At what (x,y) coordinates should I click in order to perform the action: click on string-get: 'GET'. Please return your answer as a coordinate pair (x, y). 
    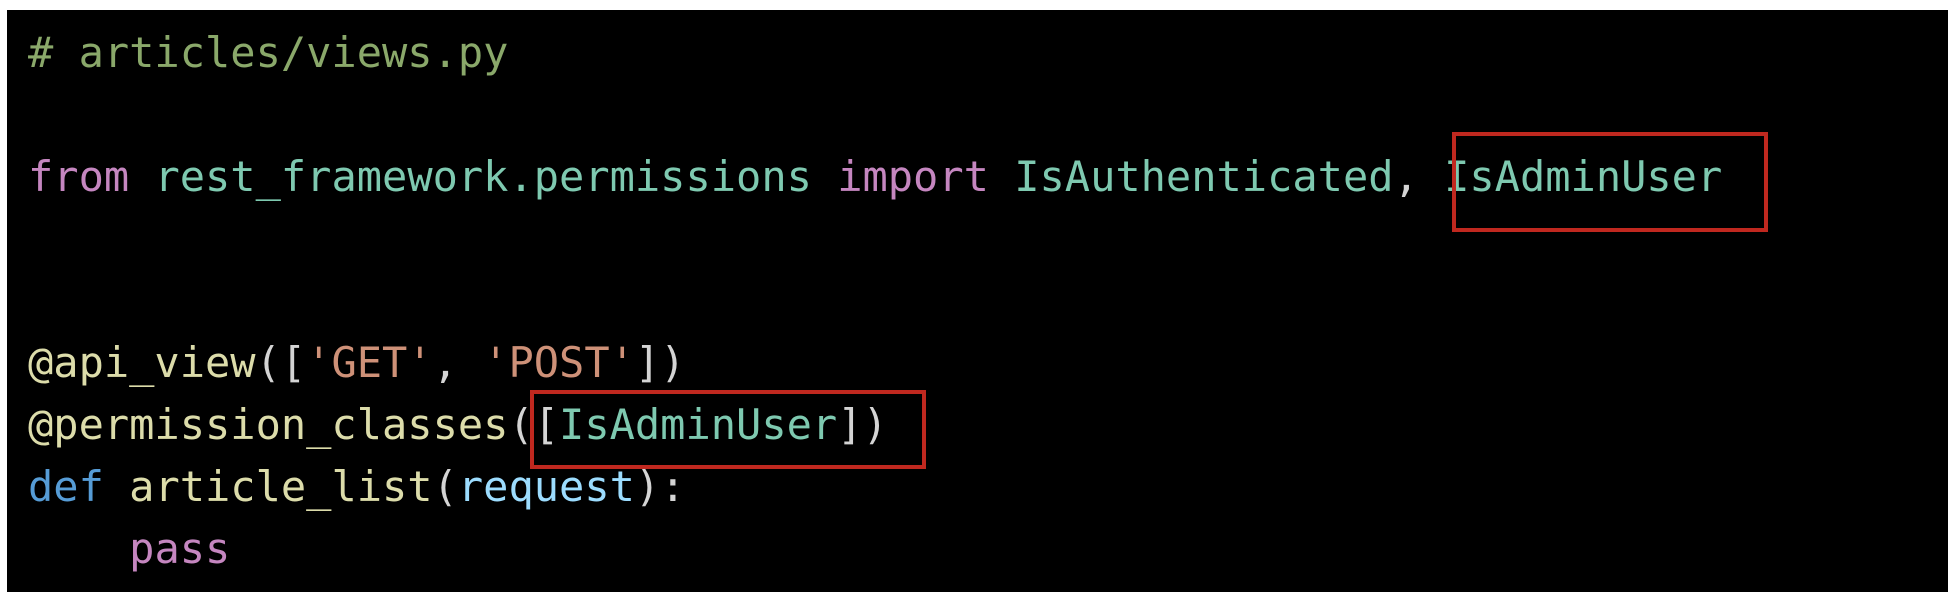
    Looking at the image, I should click on (369, 362).